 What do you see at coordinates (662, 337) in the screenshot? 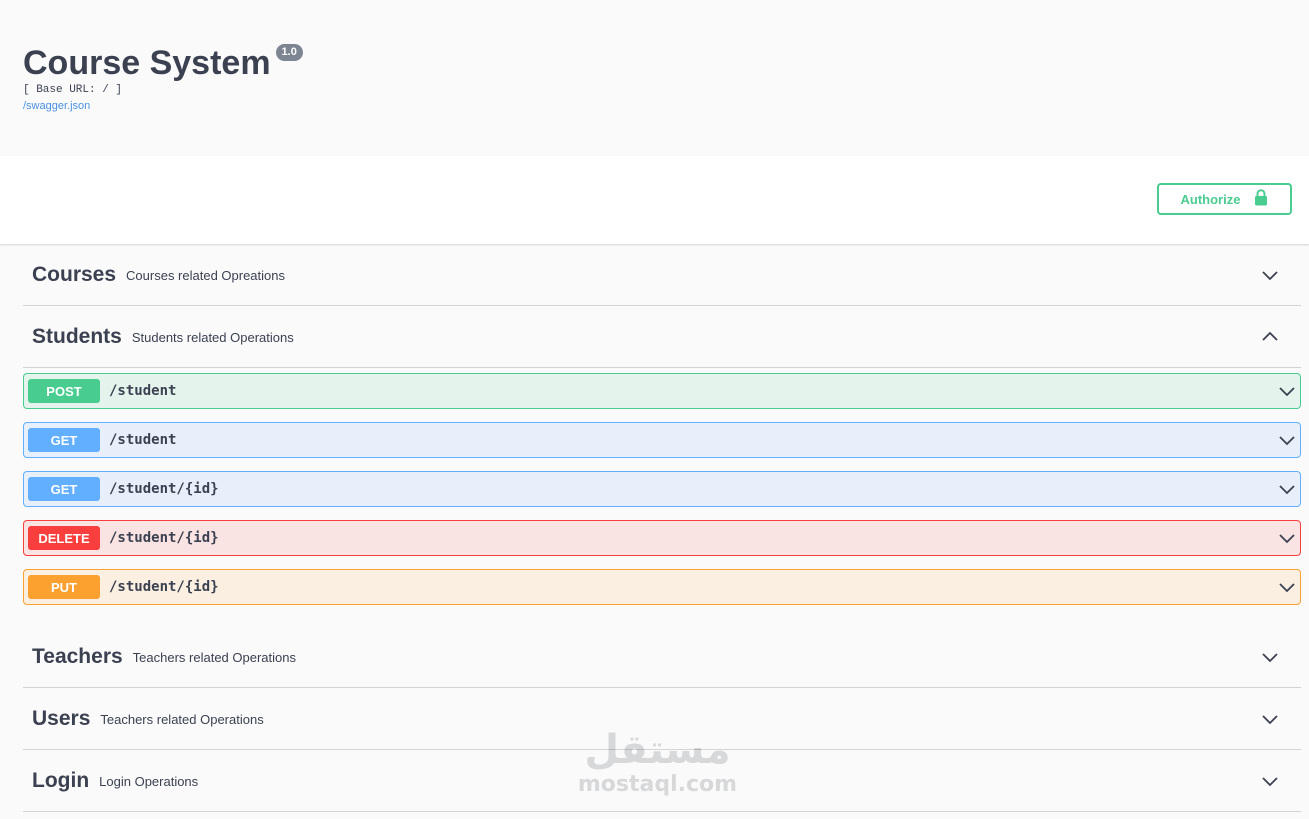
I see `tag-students: Students Students related Operations` at bounding box center [662, 337].